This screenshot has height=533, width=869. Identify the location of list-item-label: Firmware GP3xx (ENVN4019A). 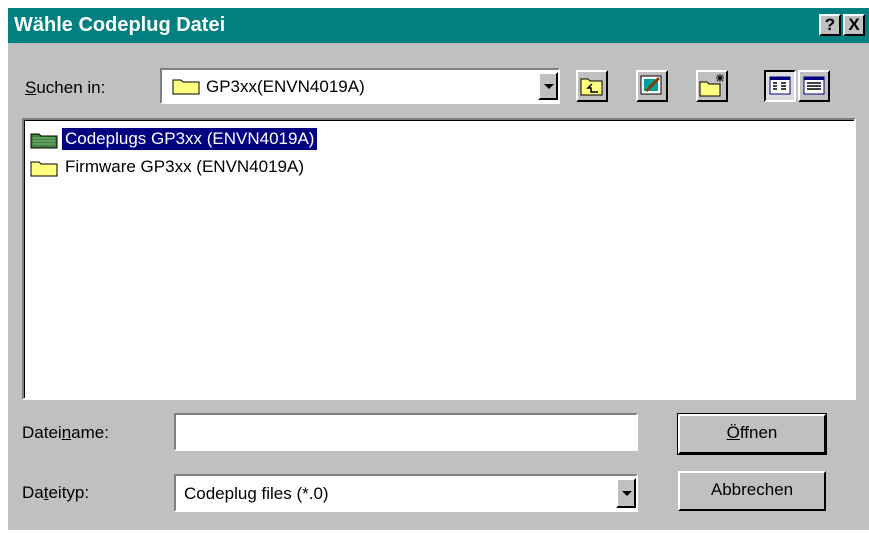
(185, 166).